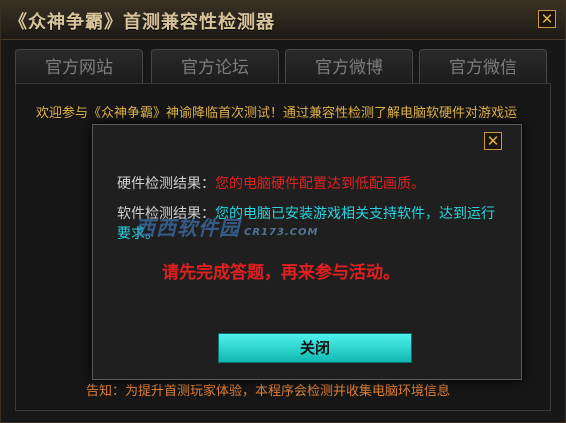 The image size is (566, 423). Describe the element at coordinates (166, 184) in the screenshot. I see `hardware-label: 硬件检测结果：` at that location.